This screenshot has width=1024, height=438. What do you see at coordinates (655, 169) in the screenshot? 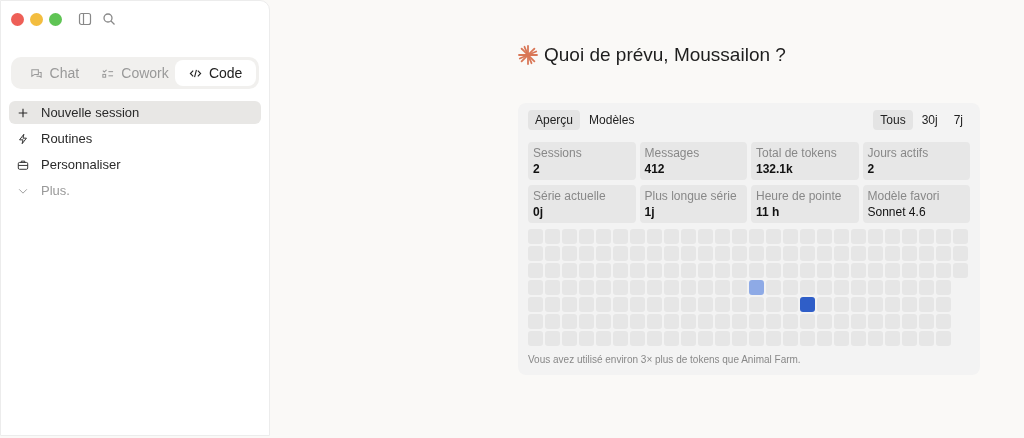
I see `stat-value: 412` at bounding box center [655, 169].